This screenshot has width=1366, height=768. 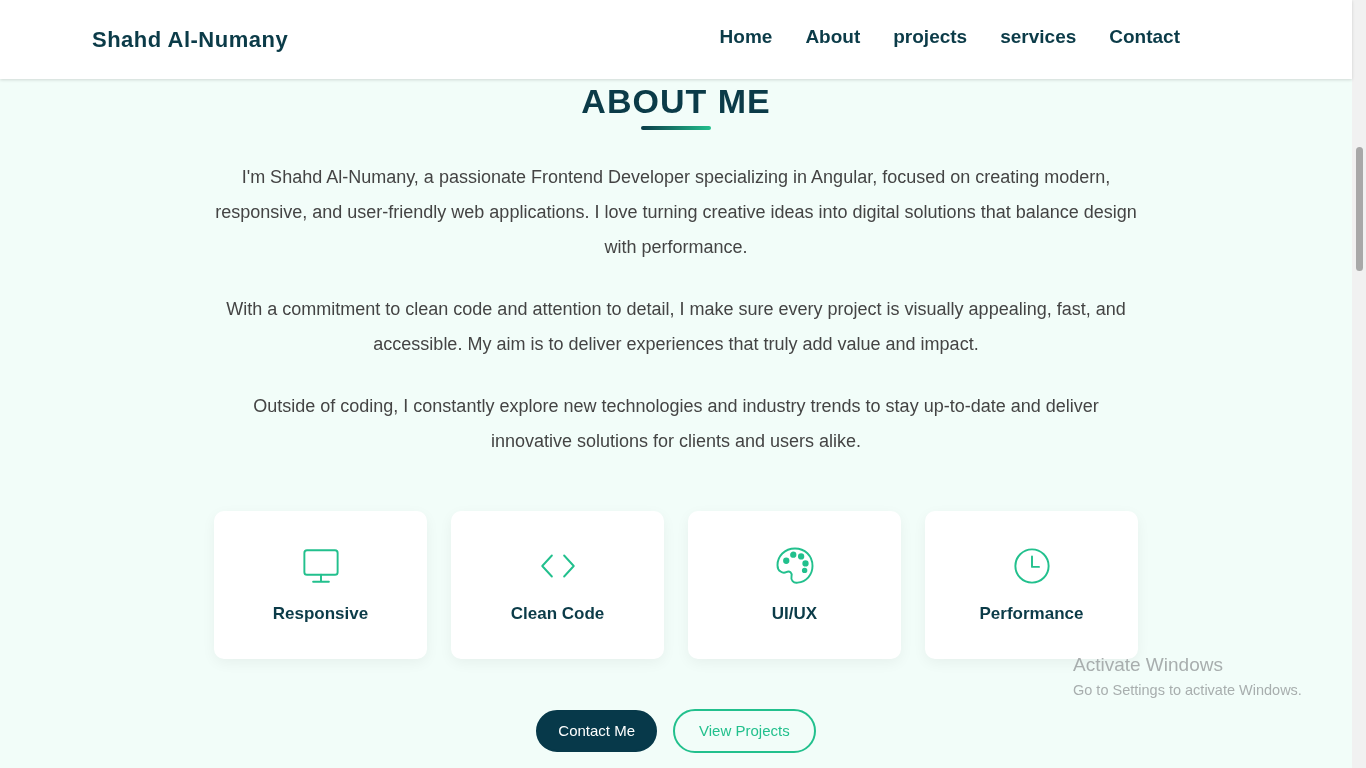 What do you see at coordinates (676, 213) in the screenshot?
I see `paragraph: I'm Shahd Al-Numany, a passionate Frontend Developer specializing in Angular, focused on creating modern, responsive, and user-friendly web applications. I love turning creative ideas into digital solutions that balance design with performance.` at bounding box center [676, 213].